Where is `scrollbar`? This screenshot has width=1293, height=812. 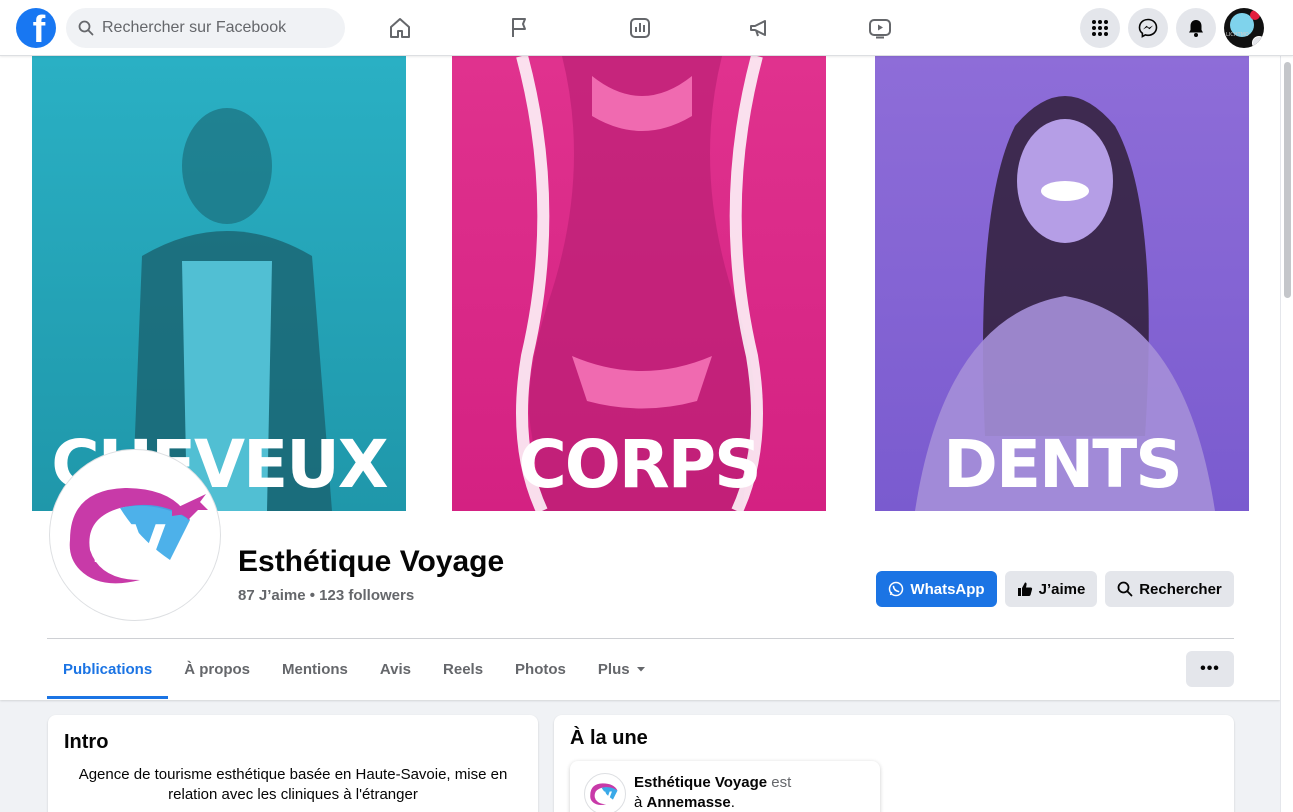 scrollbar is located at coordinates (1286, 434).